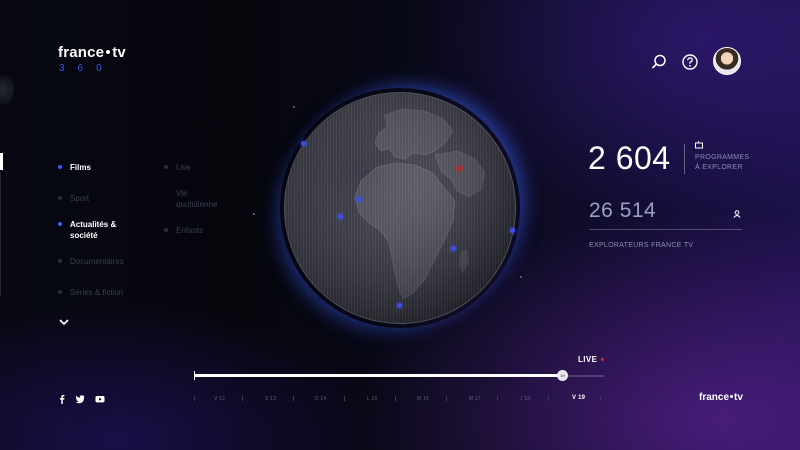 Image resolution: width=800 pixels, height=450 pixels. I want to click on menu-item-label: Actualités & société, so click(93, 230).